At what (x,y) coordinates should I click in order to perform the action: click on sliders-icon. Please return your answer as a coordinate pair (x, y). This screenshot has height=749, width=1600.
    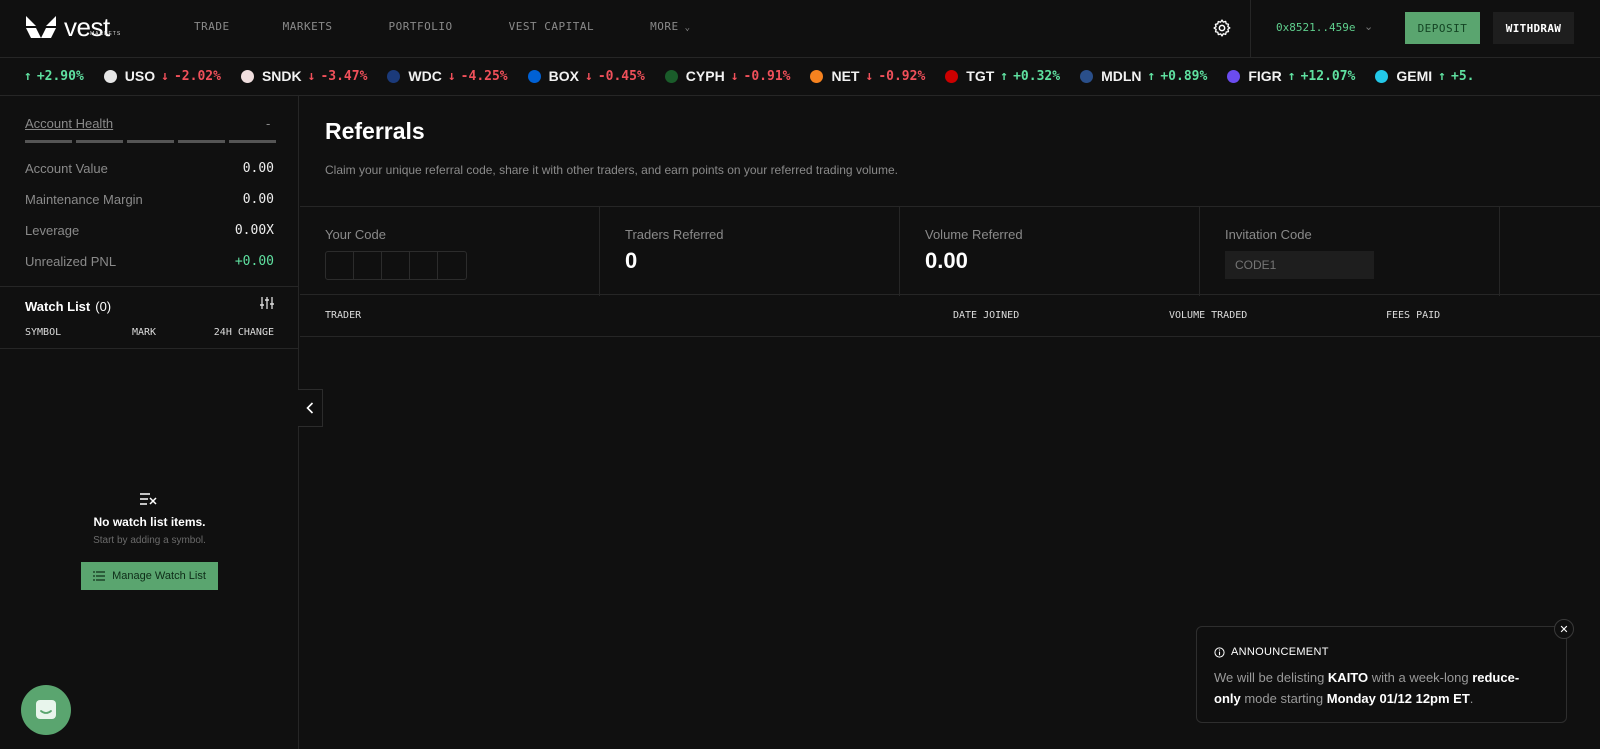
    Looking at the image, I should click on (267, 303).